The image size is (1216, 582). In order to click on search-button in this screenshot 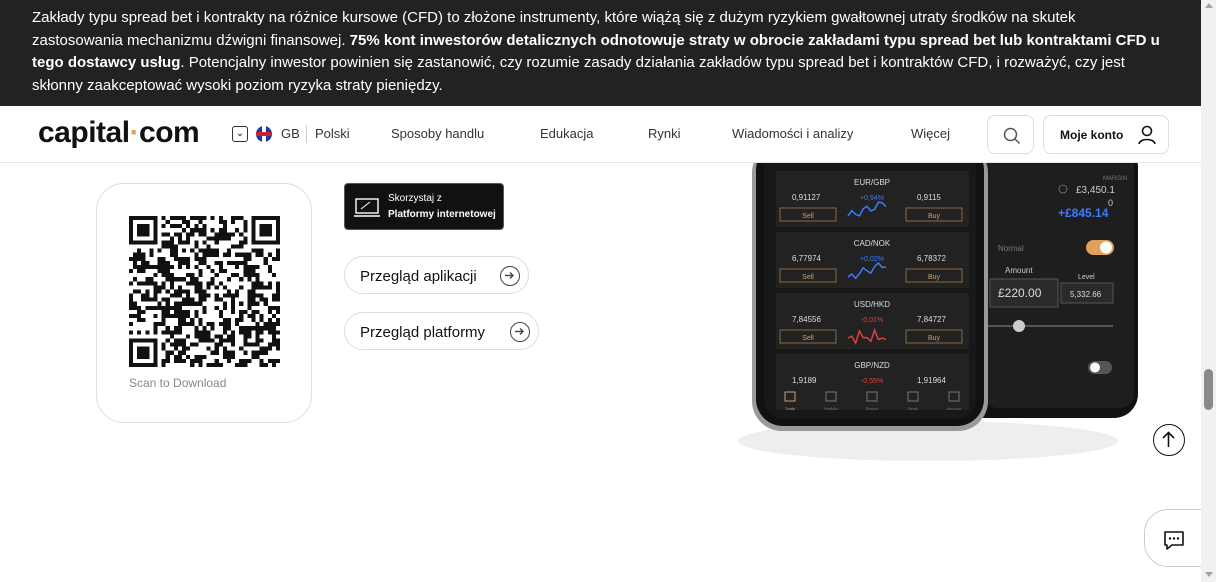, I will do `click(1010, 134)`.